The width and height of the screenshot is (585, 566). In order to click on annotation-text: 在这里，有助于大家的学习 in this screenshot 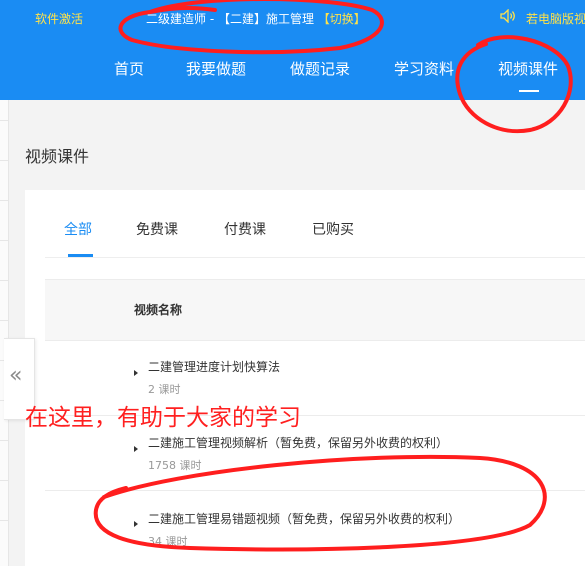, I will do `click(163, 418)`.